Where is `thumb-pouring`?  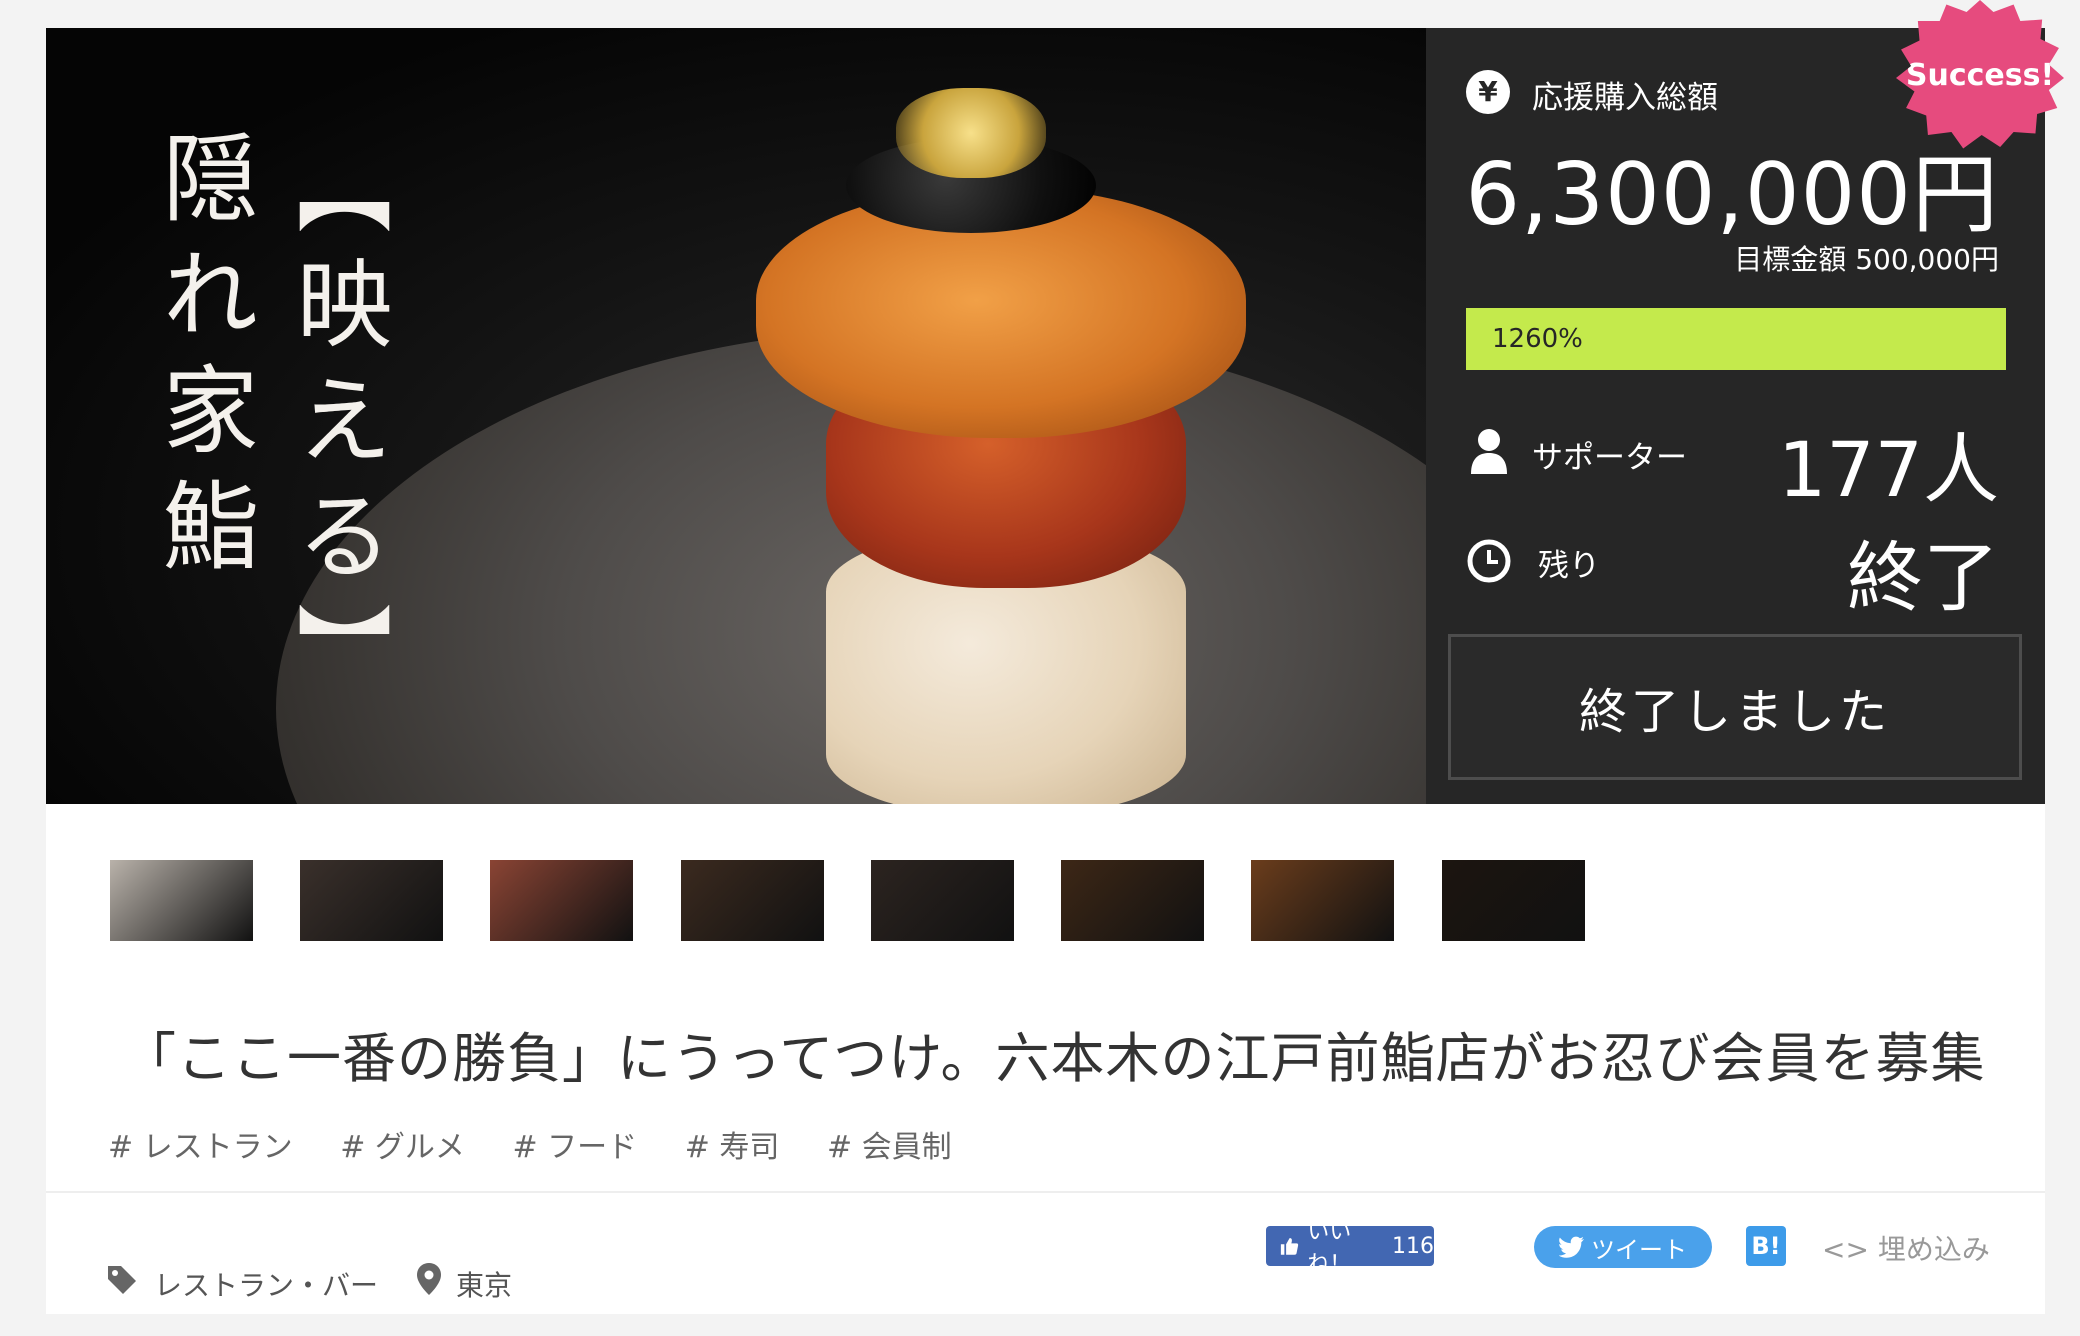 thumb-pouring is located at coordinates (942, 900).